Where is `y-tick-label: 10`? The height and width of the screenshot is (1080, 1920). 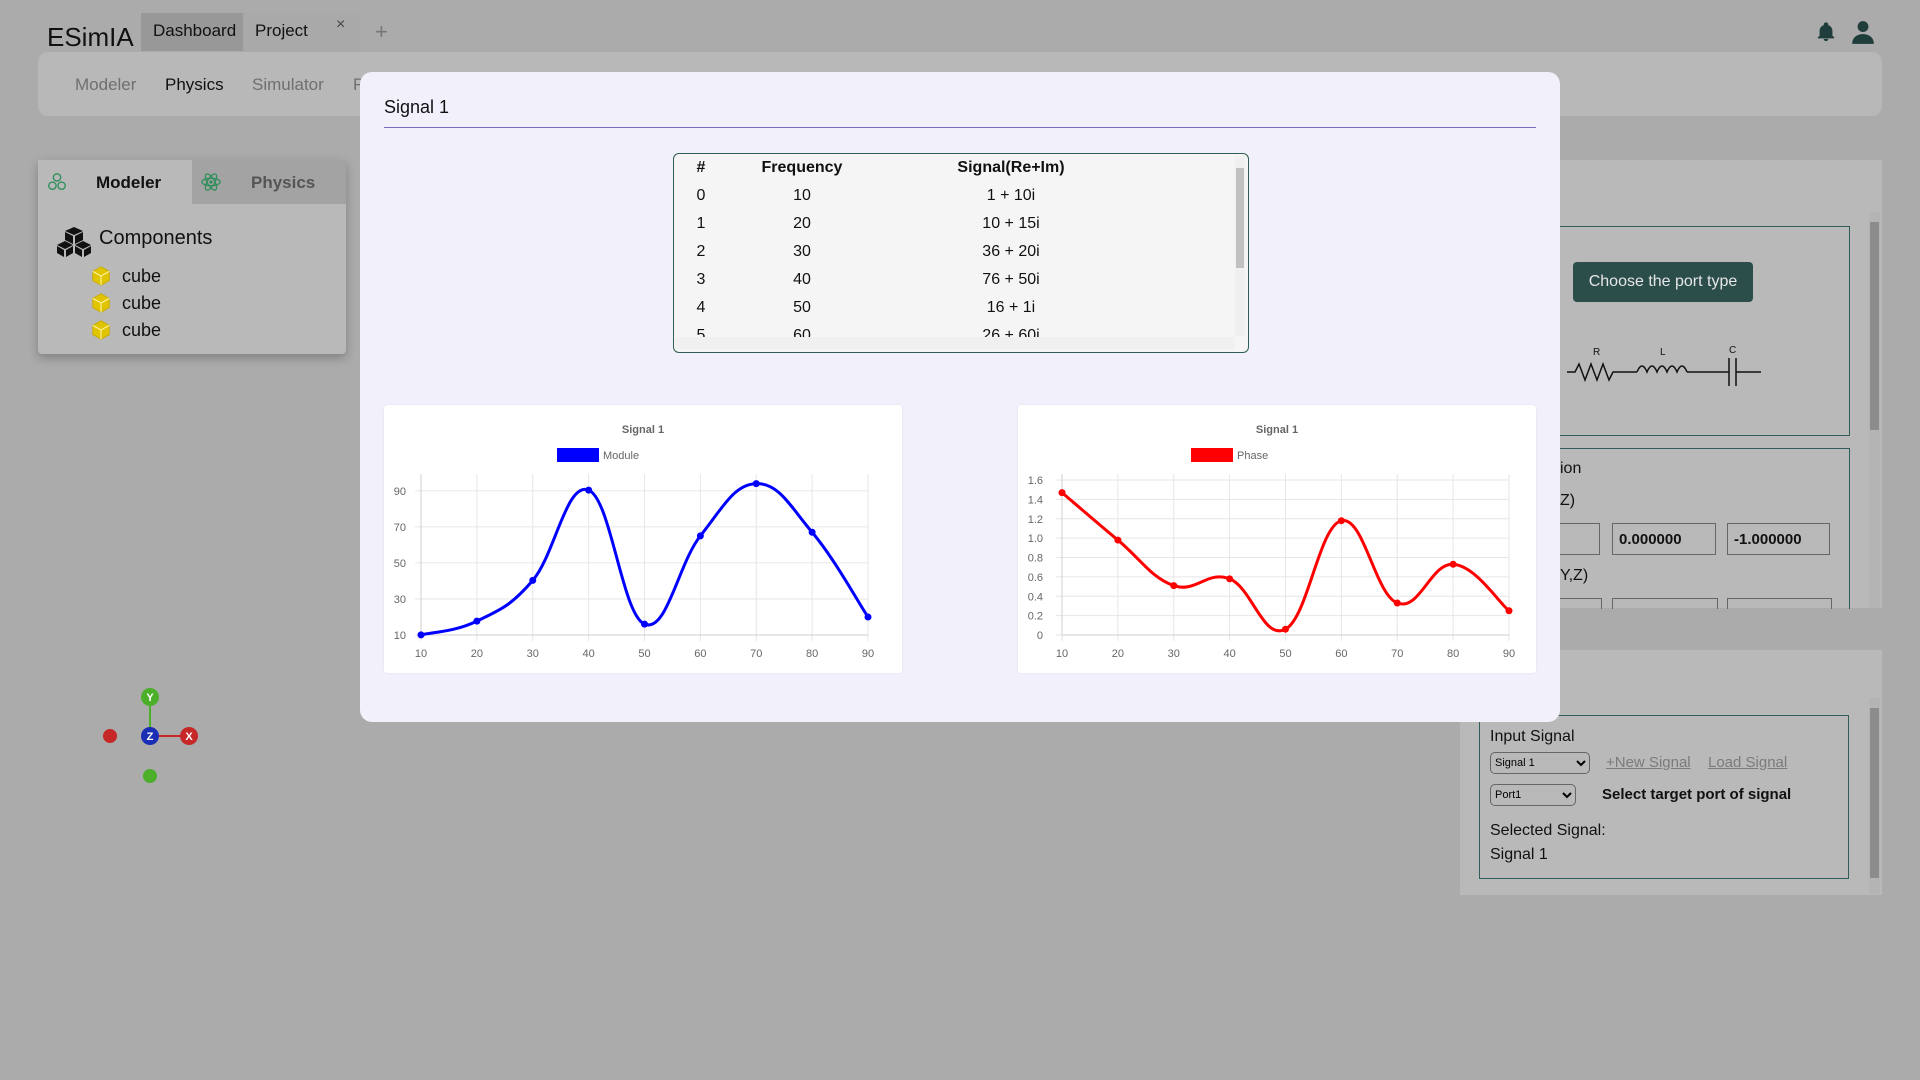
y-tick-label: 10 is located at coordinates (400, 636).